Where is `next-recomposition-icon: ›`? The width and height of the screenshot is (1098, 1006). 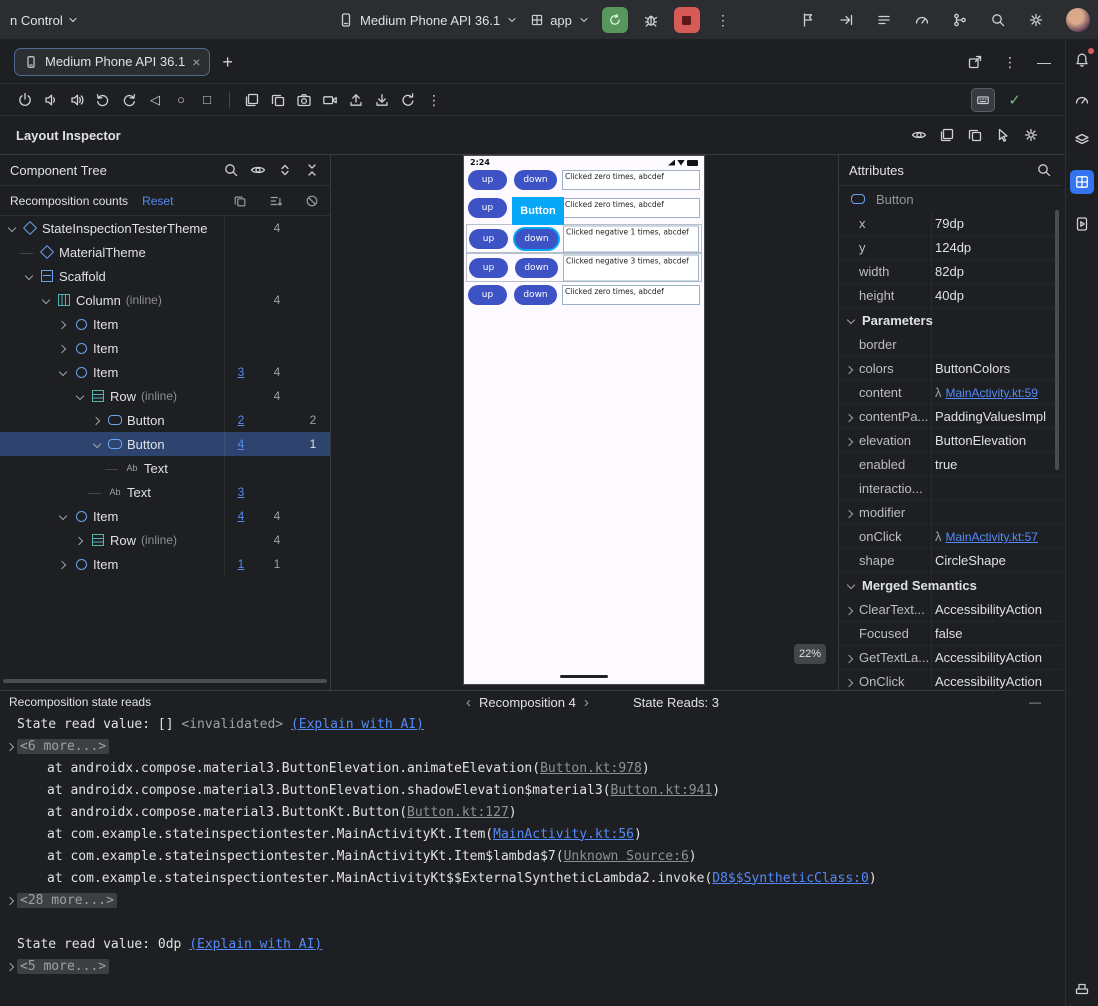
next-recomposition-icon: › is located at coordinates (586, 702).